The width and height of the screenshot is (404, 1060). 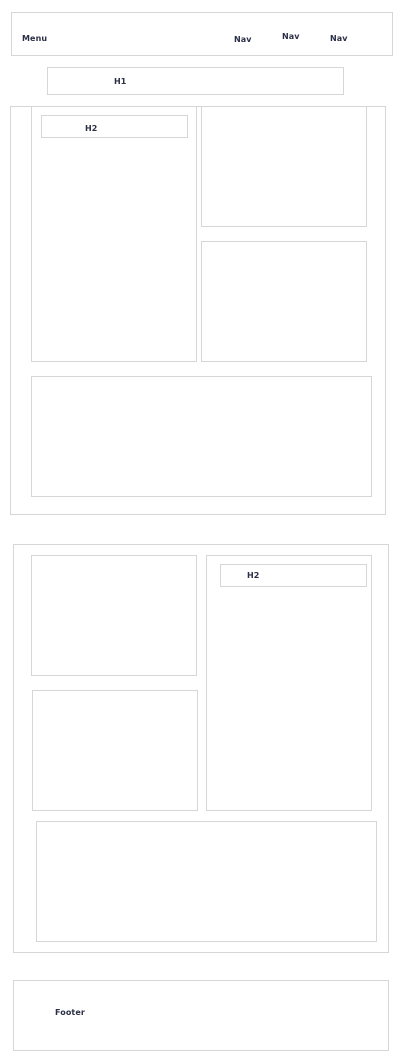 I want to click on section-two-card-heading-box: H2, so click(x=293, y=575).